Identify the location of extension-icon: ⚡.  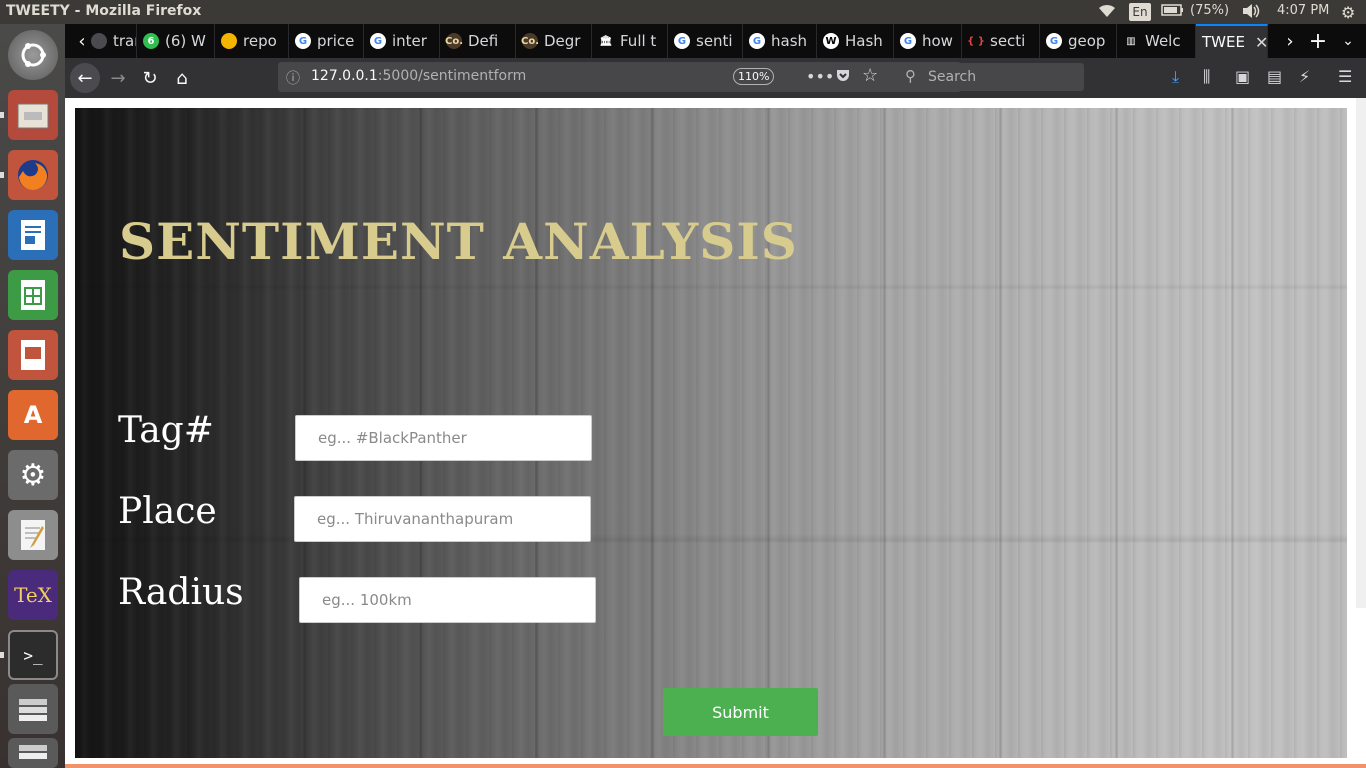
(1304, 76).